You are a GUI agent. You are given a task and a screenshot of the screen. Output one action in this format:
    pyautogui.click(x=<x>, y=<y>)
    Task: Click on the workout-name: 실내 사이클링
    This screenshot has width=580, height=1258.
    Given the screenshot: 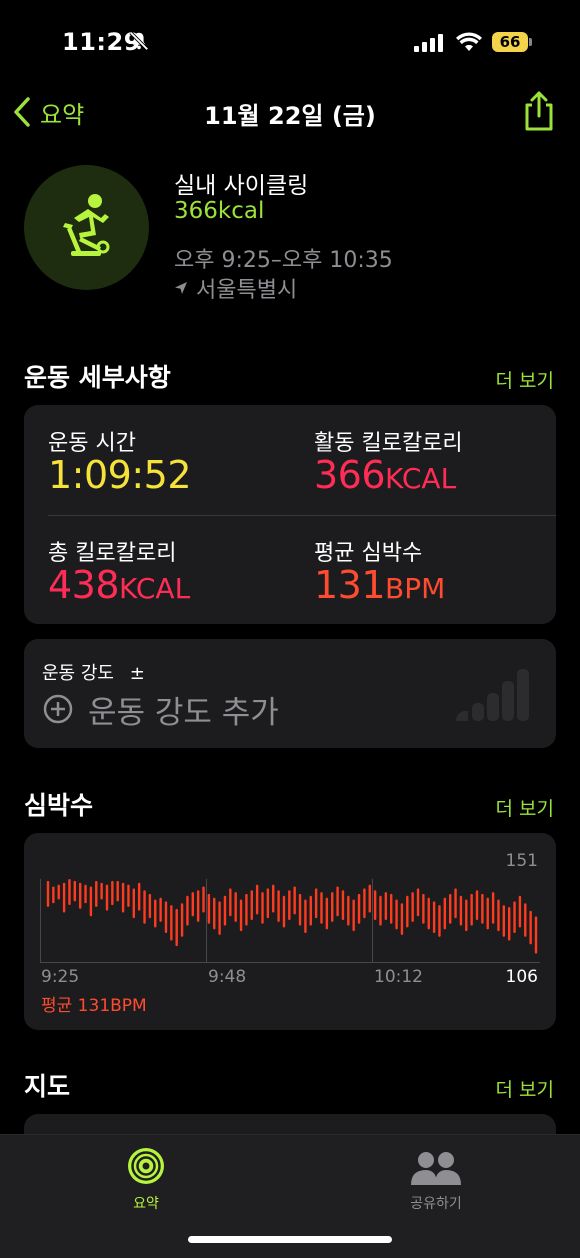 What is the action you would take?
    pyautogui.click(x=241, y=186)
    